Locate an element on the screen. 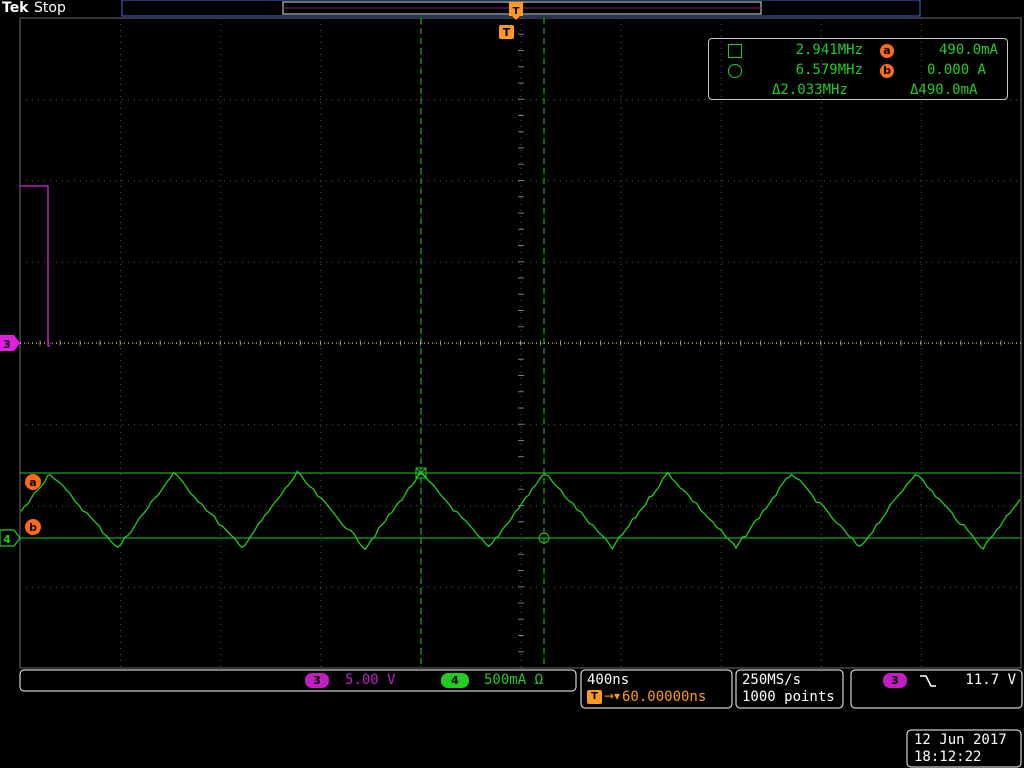 This screenshot has height=768, width=1024. ch4-scale-badge: 4 is located at coordinates (455, 680).